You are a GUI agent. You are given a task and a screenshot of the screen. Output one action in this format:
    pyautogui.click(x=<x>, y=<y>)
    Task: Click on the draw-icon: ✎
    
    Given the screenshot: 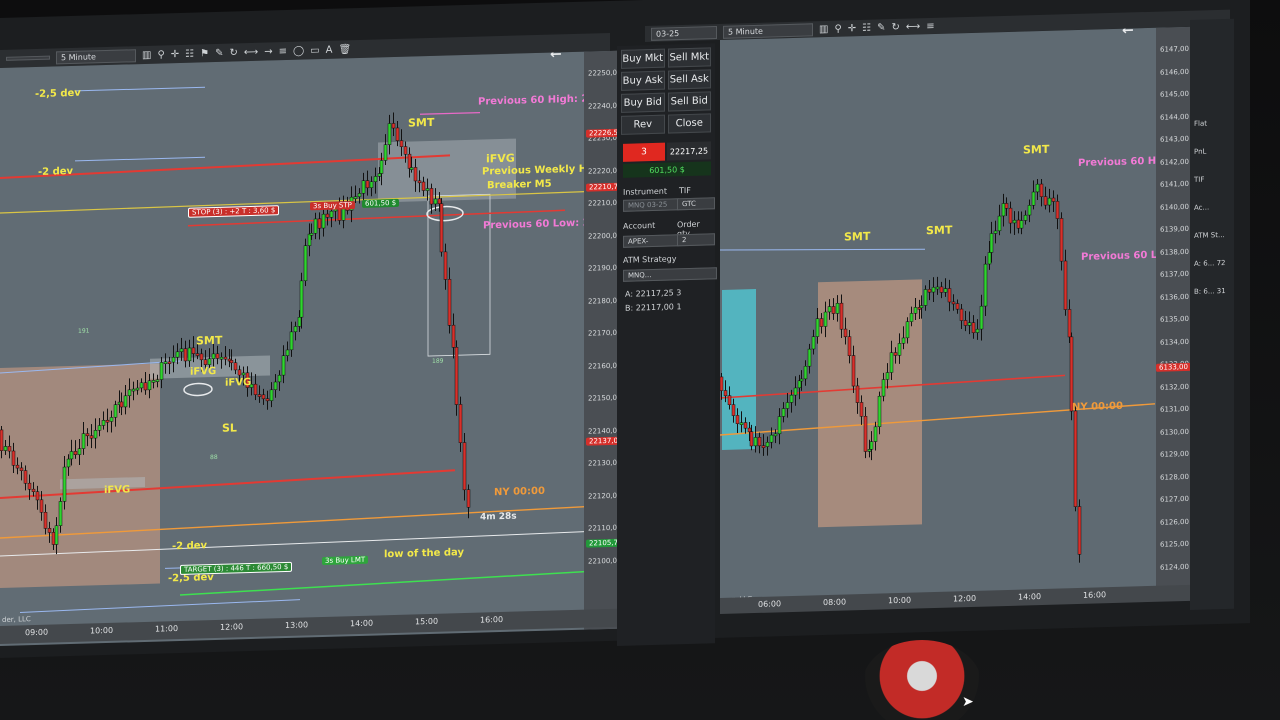 What is the action you would take?
    pyautogui.click(x=219, y=52)
    